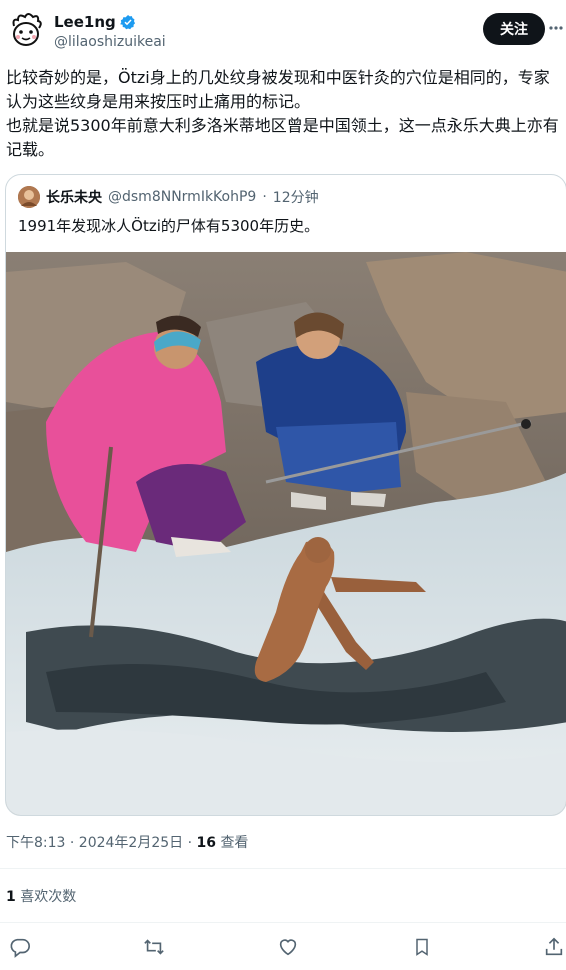  I want to click on tweet-timestamp: 下午8:13 · 2024年2月25日 ·, so click(99, 843).